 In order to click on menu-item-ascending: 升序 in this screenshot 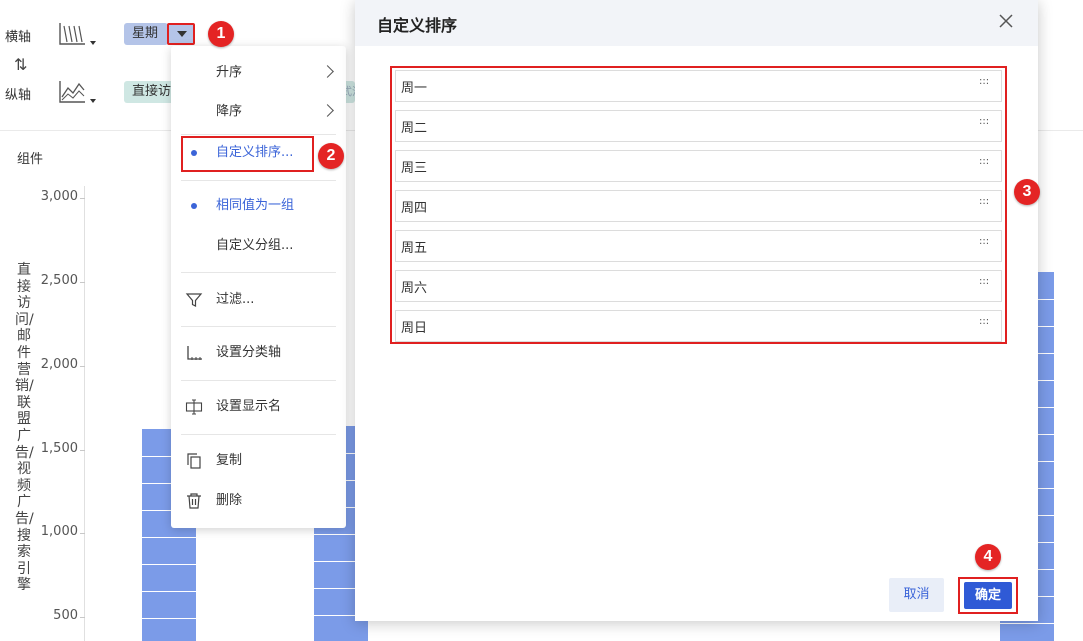, I will do `click(258, 73)`.